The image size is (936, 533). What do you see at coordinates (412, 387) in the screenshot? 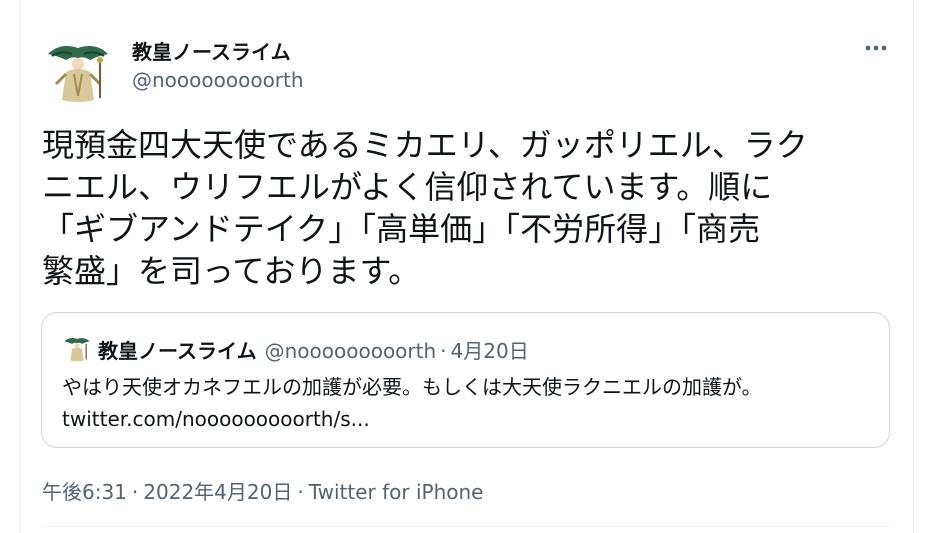
I see `quote-text-line: やはり天使オカネフエルの加護が必要。もしくは大天使ラクニエルの加護が。` at bounding box center [412, 387].